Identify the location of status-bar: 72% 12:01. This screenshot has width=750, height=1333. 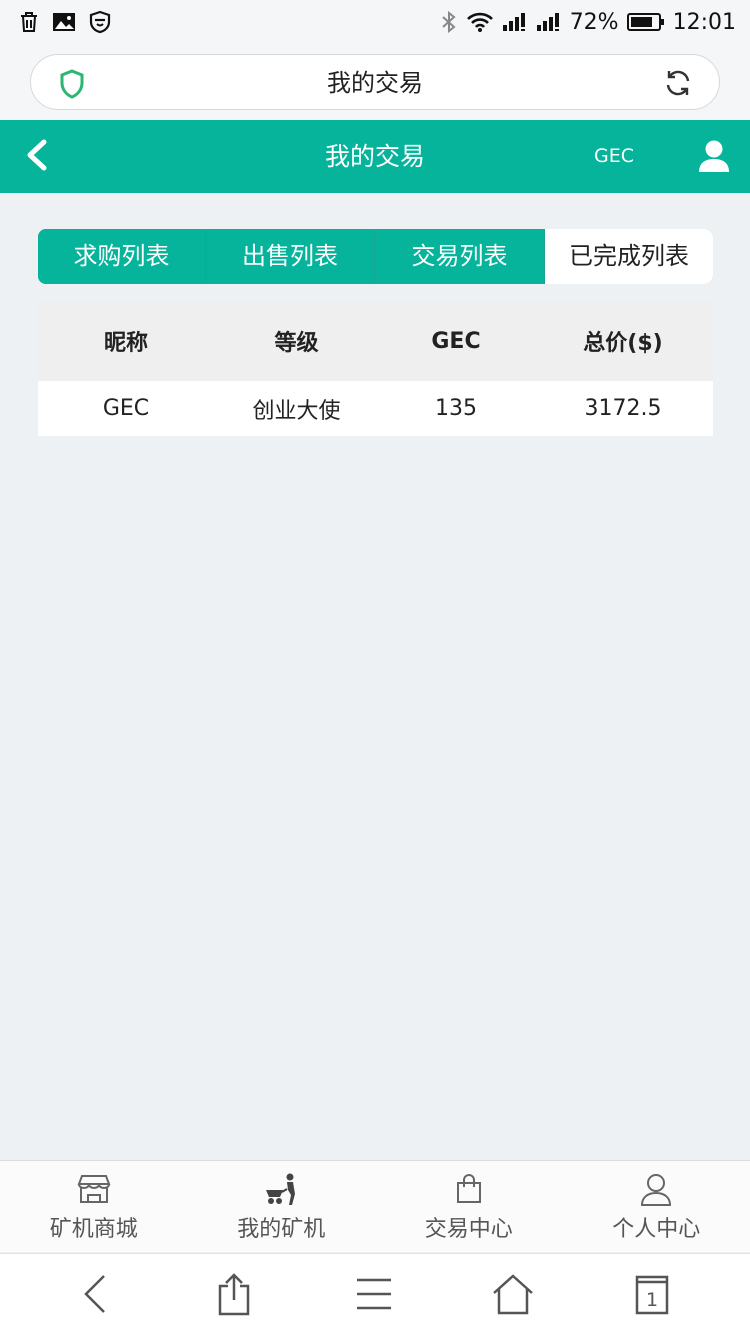
(375, 22).